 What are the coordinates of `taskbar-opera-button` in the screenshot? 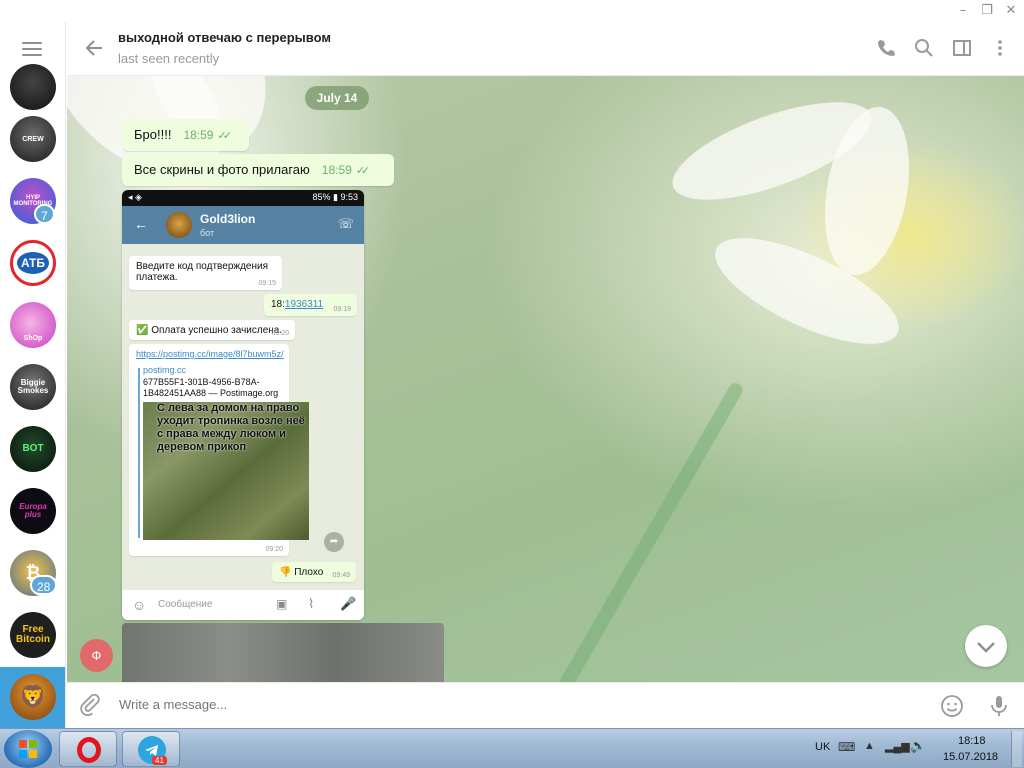 It's located at (88, 749).